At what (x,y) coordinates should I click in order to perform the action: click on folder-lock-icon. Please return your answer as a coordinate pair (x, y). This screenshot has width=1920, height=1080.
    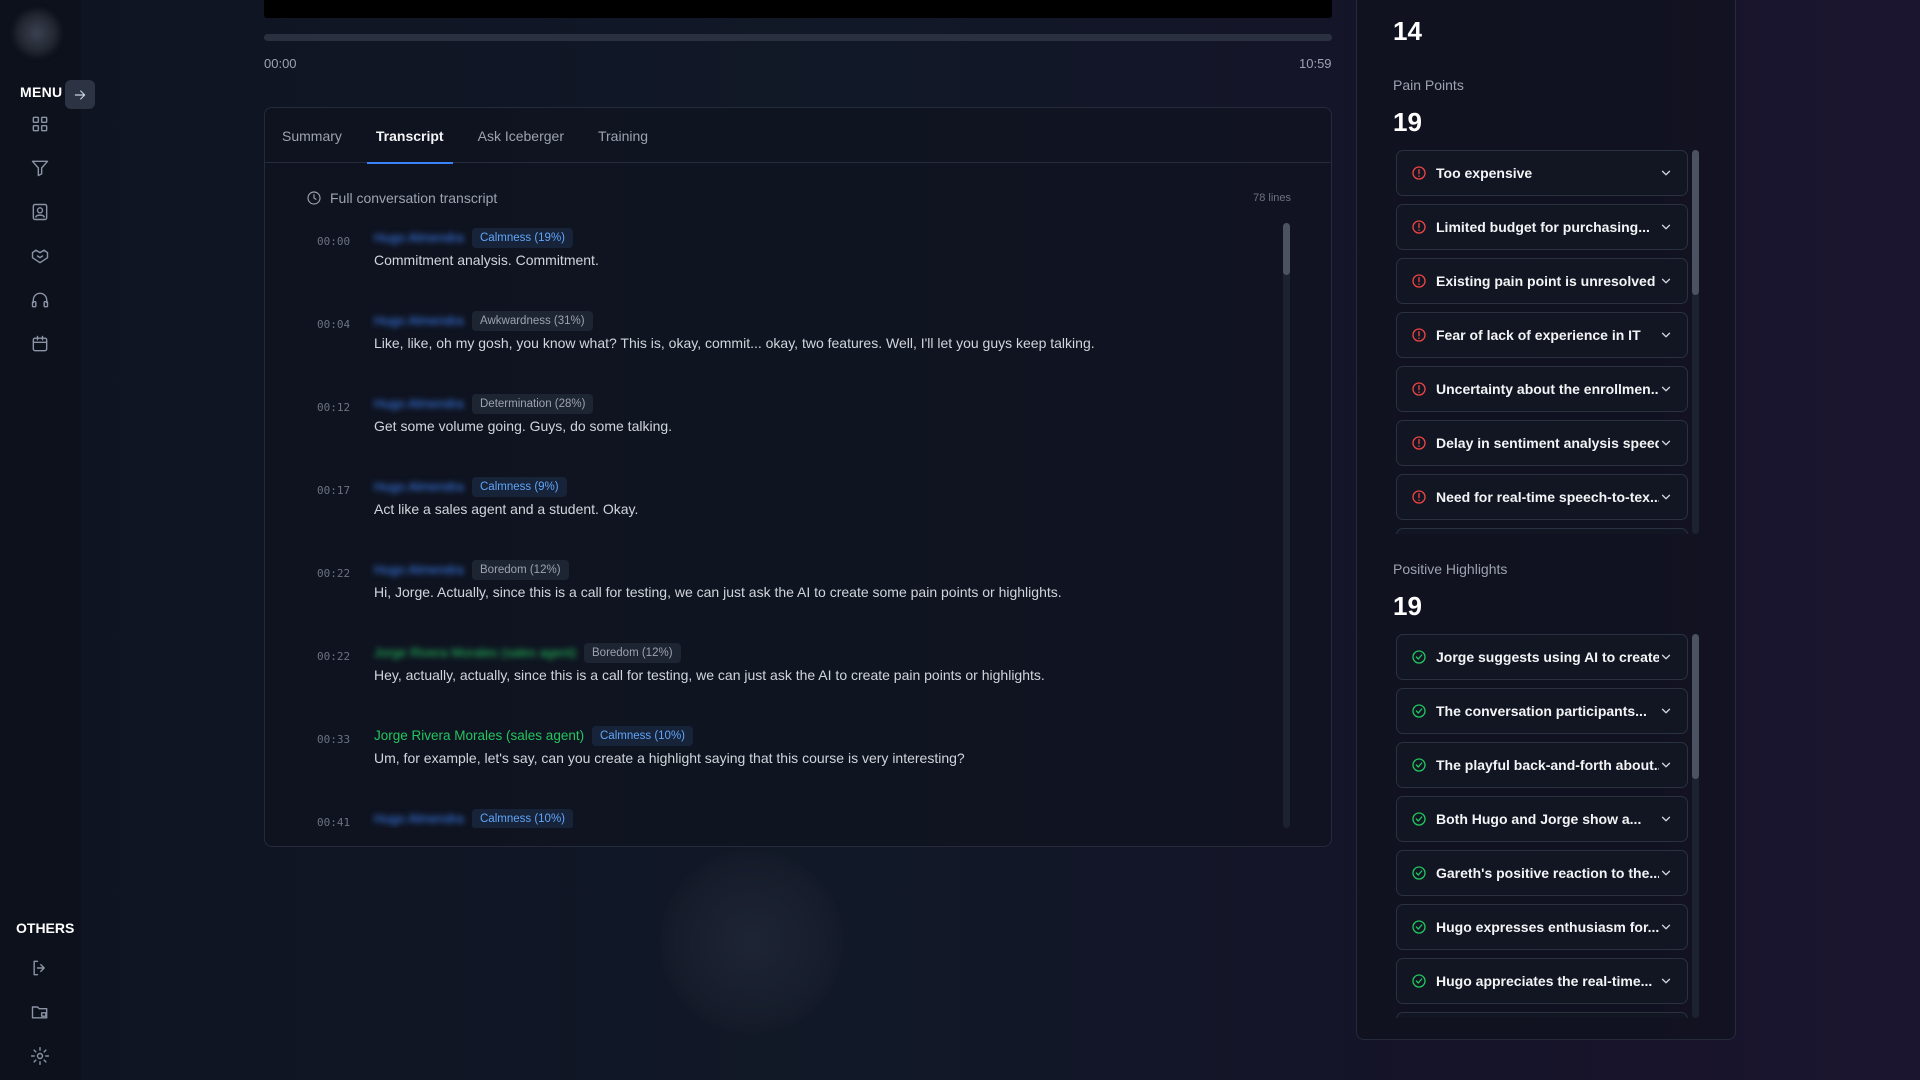
    Looking at the image, I should click on (39, 1012).